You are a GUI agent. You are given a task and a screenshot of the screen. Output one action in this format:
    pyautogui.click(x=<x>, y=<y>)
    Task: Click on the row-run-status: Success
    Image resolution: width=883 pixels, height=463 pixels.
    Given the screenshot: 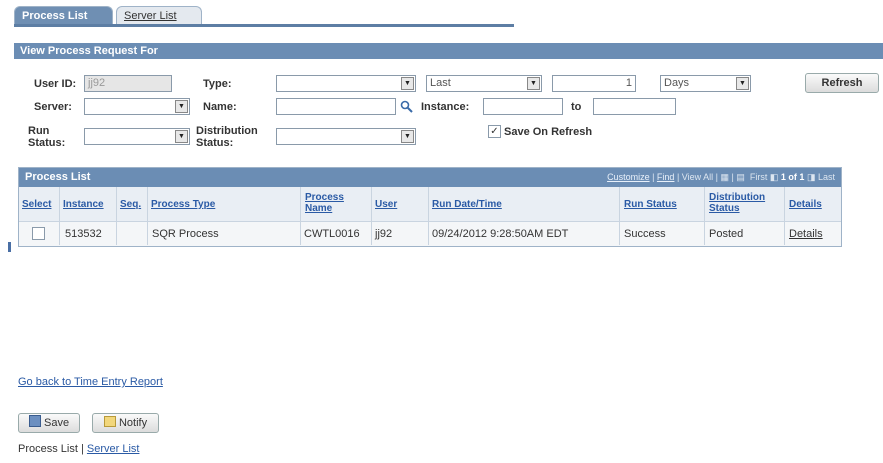 What is the action you would take?
    pyautogui.click(x=645, y=234)
    